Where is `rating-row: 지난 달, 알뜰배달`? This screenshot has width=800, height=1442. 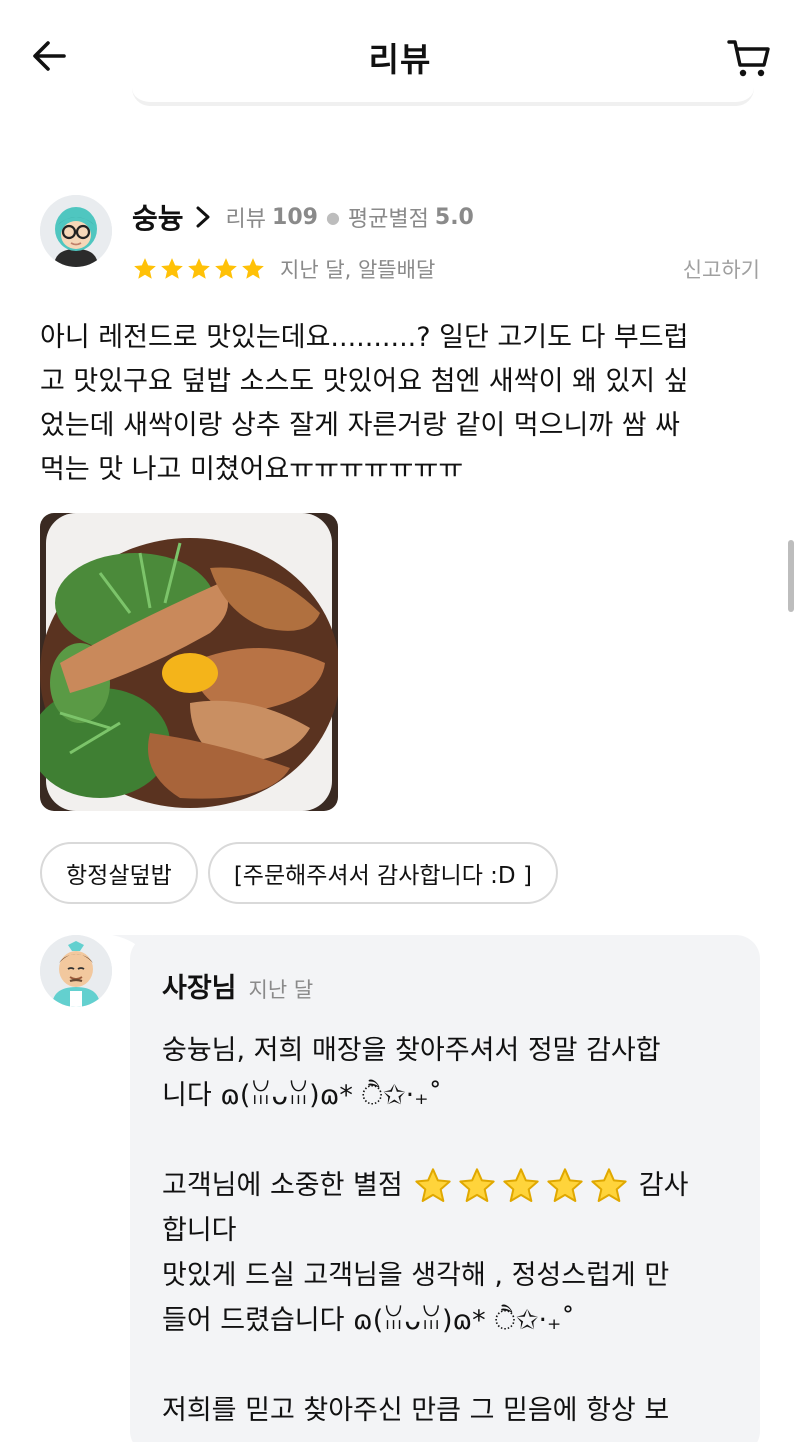 rating-row: 지난 달, 알뜰배달 is located at coordinates (283, 269).